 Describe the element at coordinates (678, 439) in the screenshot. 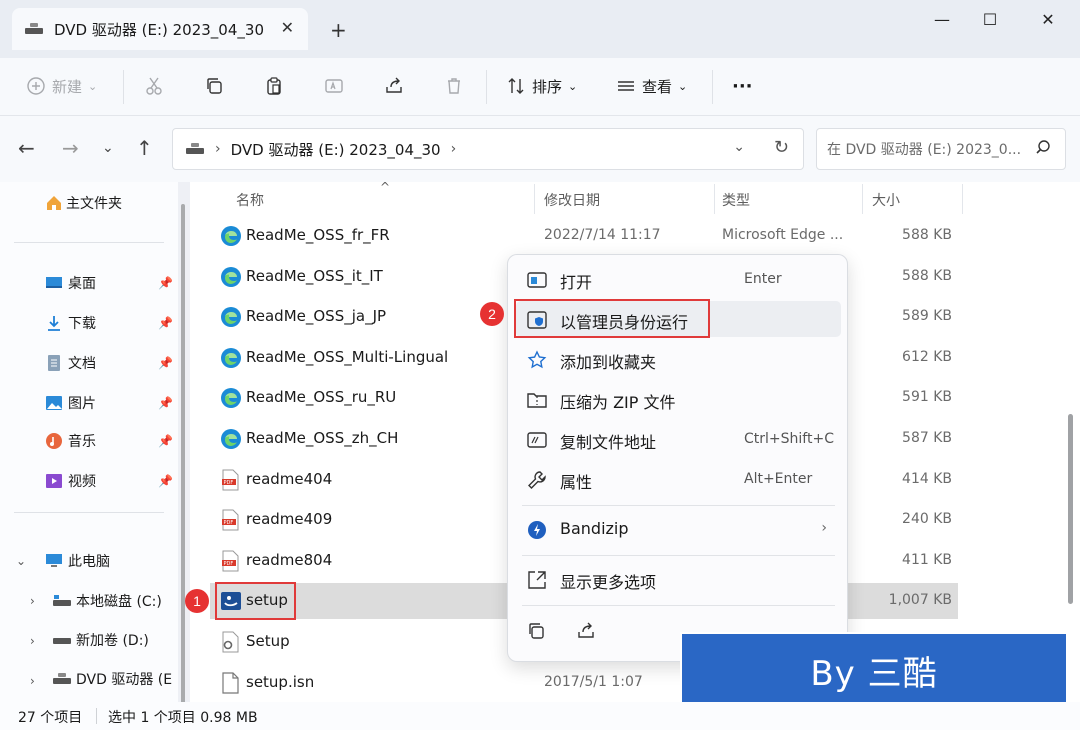

I see `menu-item-copy-path: 复制文件地址 Ctrl+Shift+C` at that location.